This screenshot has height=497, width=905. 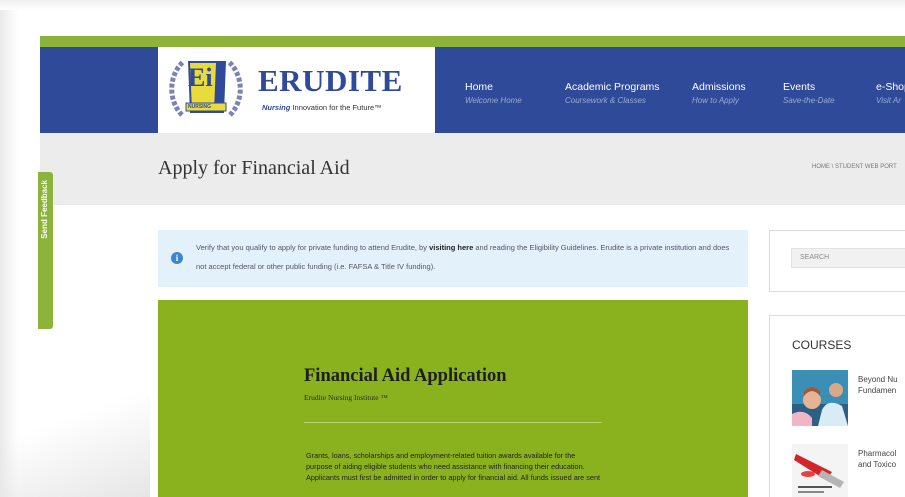 I want to click on course-title: Beyond Nu Fundamen, so click(x=878, y=385).